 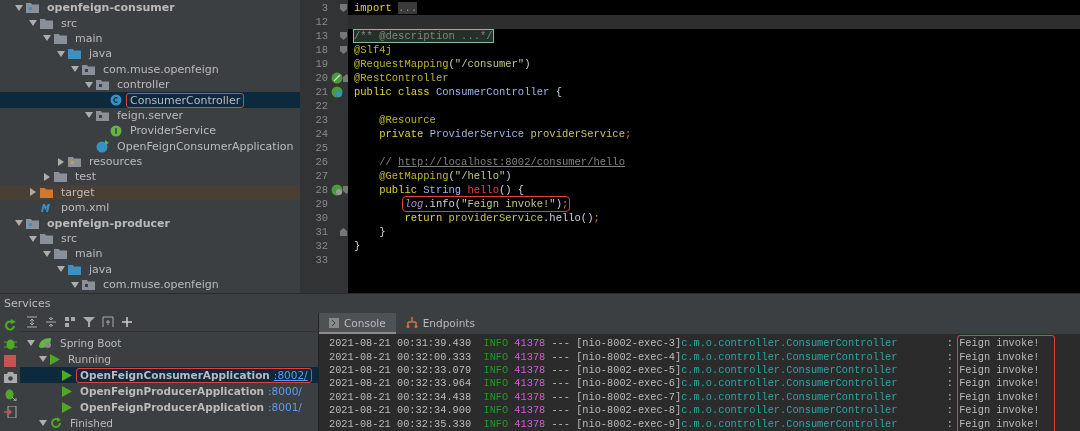 I want to click on line-number: 31, so click(x=321, y=232).